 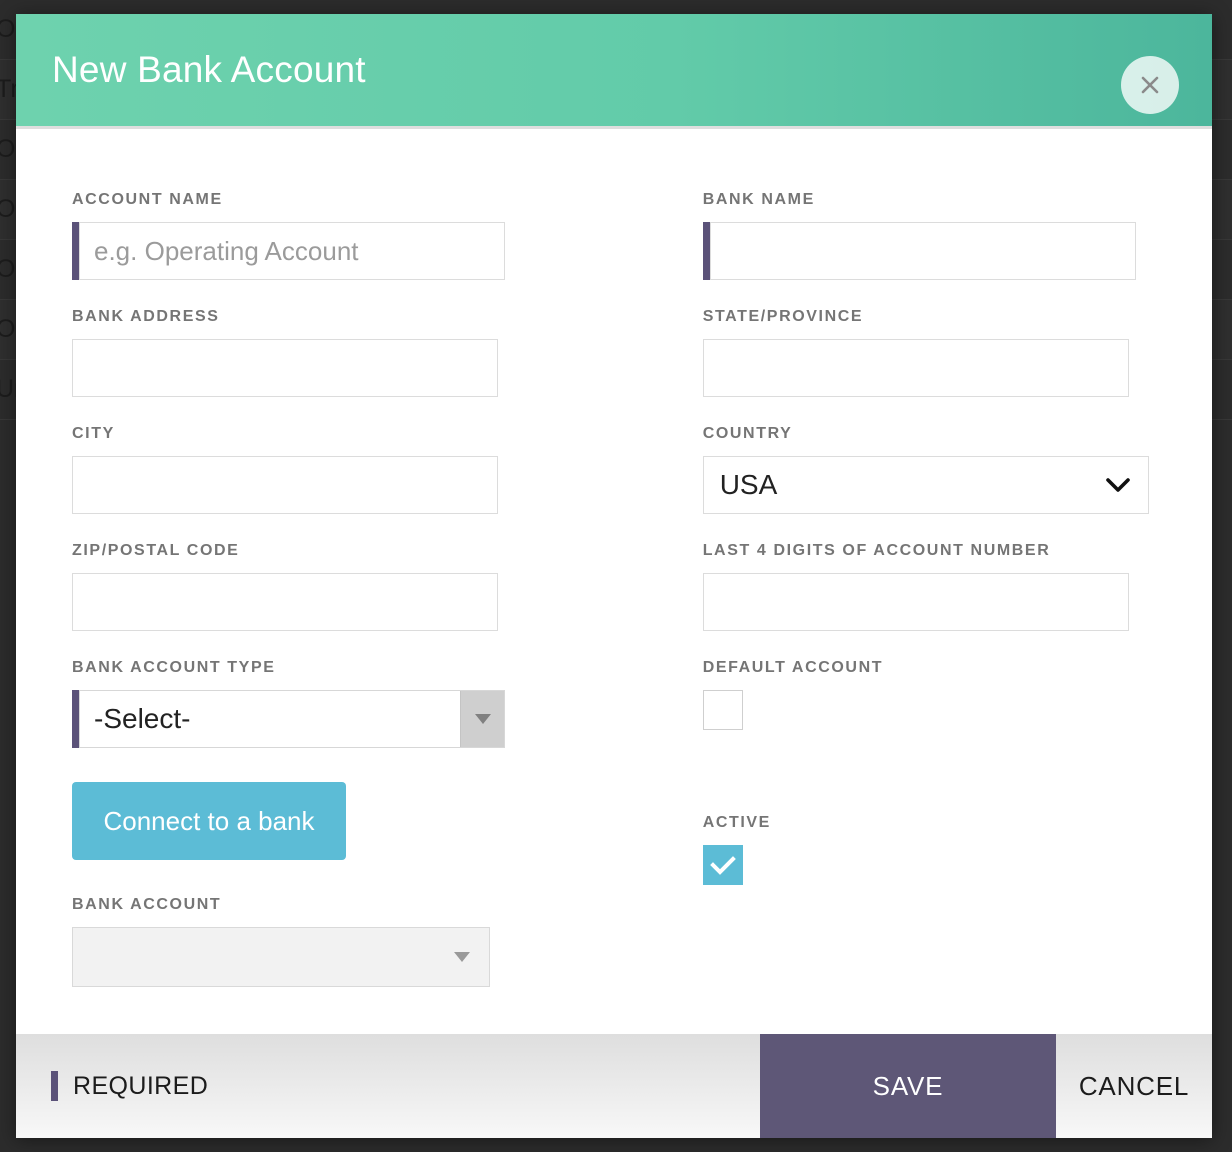 I want to click on bank-account-select, so click(x=281, y=957).